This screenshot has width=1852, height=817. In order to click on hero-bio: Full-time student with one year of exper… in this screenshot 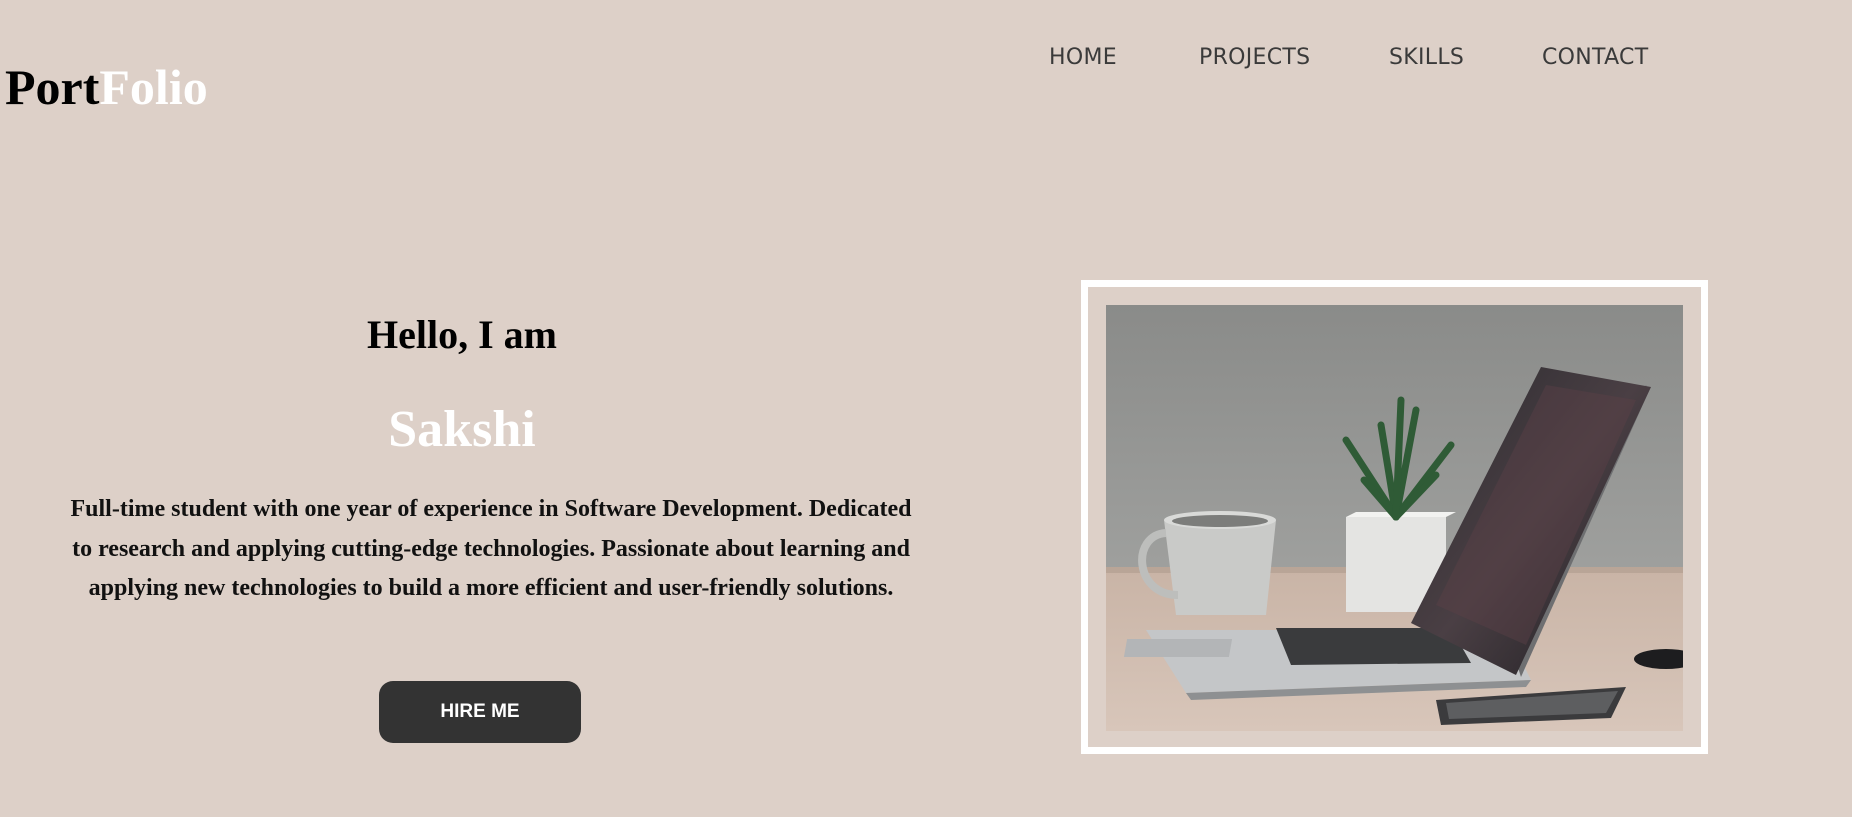, I will do `click(491, 548)`.